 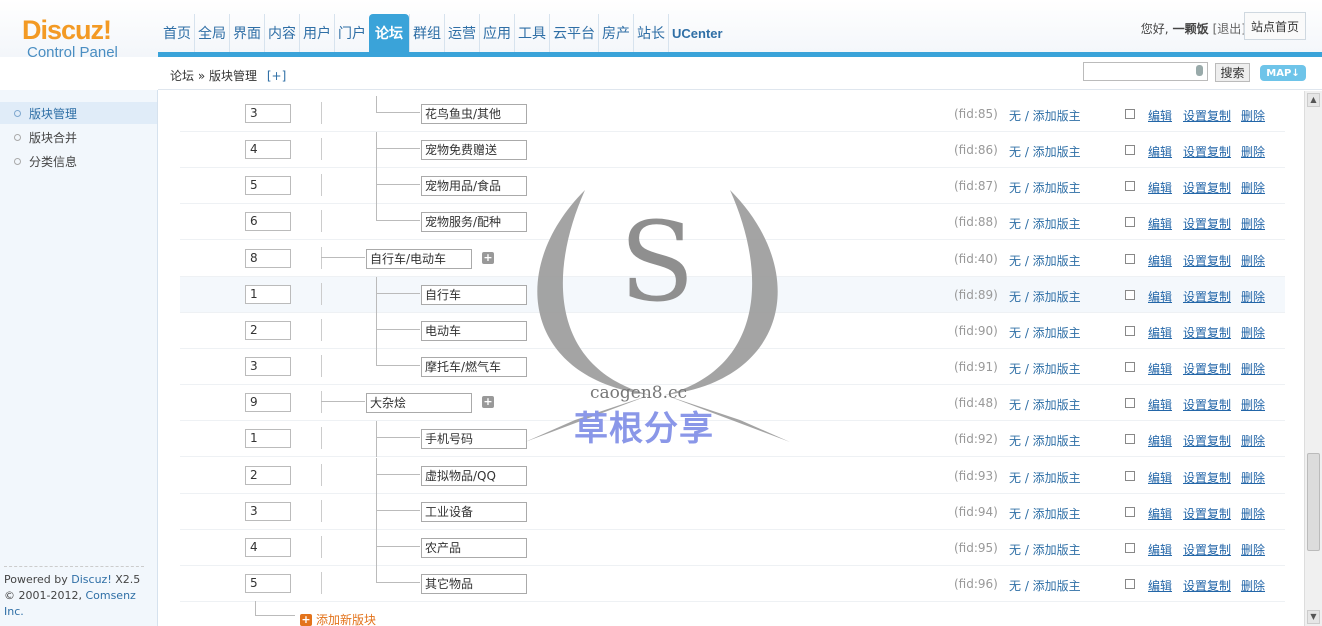 What do you see at coordinates (276, 76) in the screenshot?
I see `breadcrumb-add-link: [+]` at bounding box center [276, 76].